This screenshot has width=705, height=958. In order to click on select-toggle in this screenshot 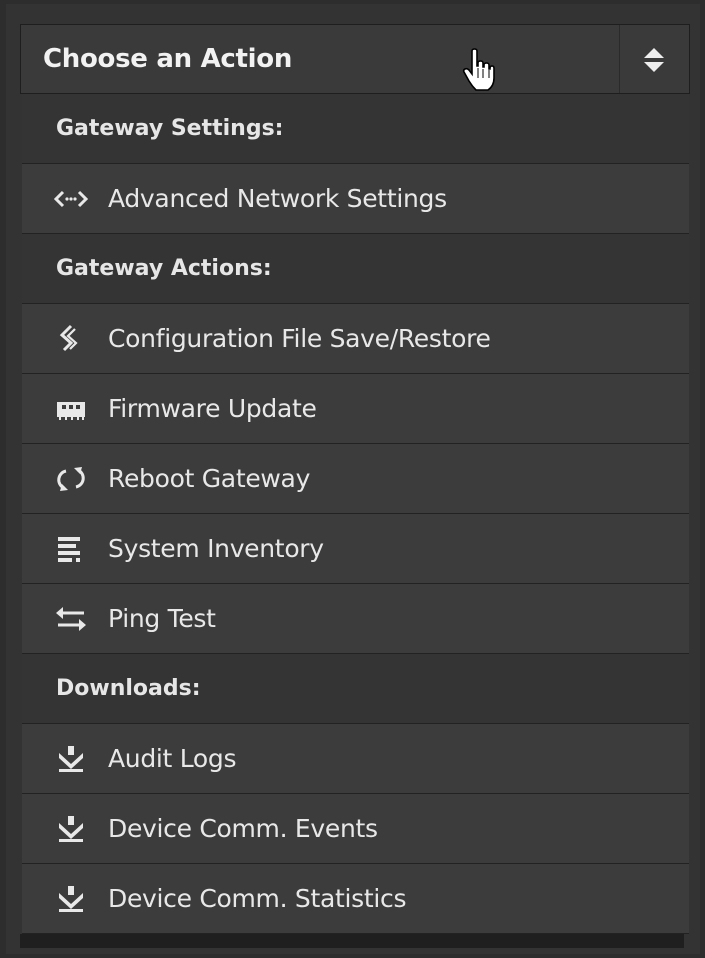, I will do `click(654, 59)`.